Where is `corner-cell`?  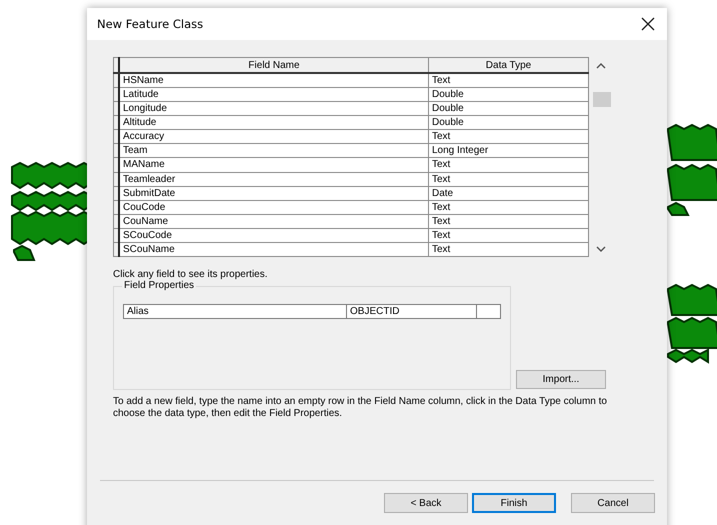
corner-cell is located at coordinates (116, 66).